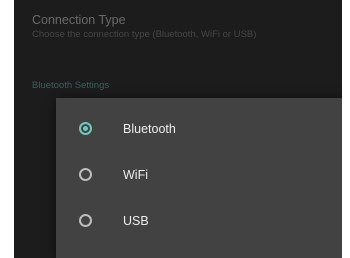  Describe the element at coordinates (85, 128) in the screenshot. I see `radio-selected-icon` at that location.